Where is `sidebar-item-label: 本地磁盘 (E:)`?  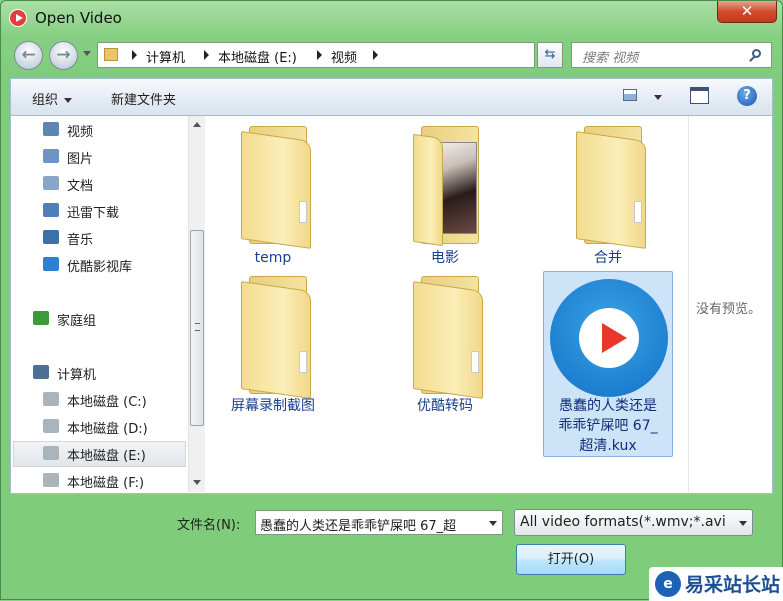 sidebar-item-label: 本地磁盘 (E:) is located at coordinates (106, 456).